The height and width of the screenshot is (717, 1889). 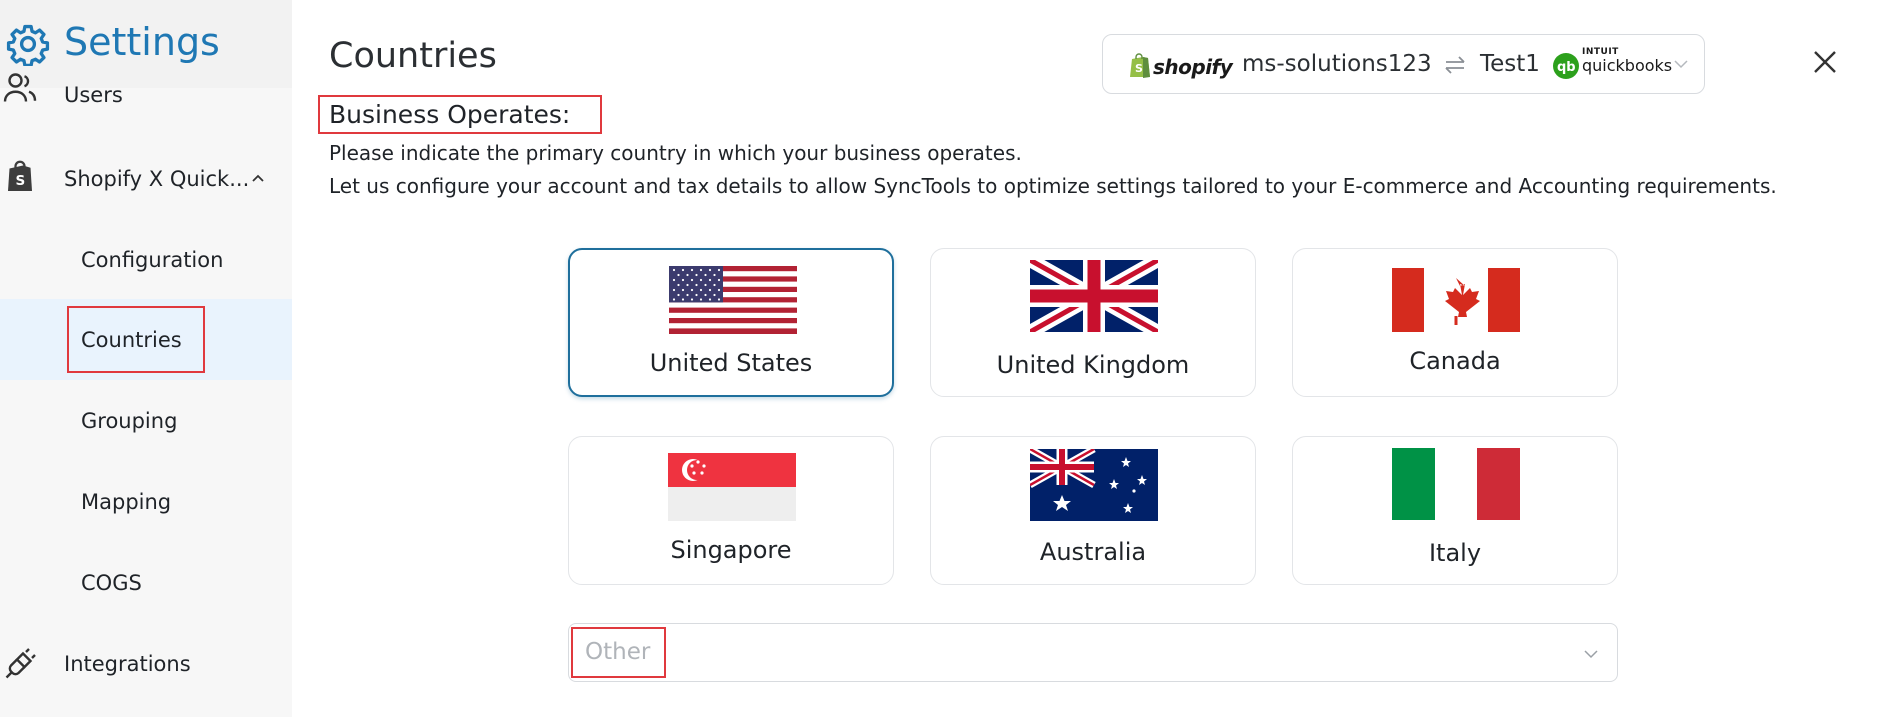 I want to click on sidebar-item-label: Integrations, so click(x=127, y=663).